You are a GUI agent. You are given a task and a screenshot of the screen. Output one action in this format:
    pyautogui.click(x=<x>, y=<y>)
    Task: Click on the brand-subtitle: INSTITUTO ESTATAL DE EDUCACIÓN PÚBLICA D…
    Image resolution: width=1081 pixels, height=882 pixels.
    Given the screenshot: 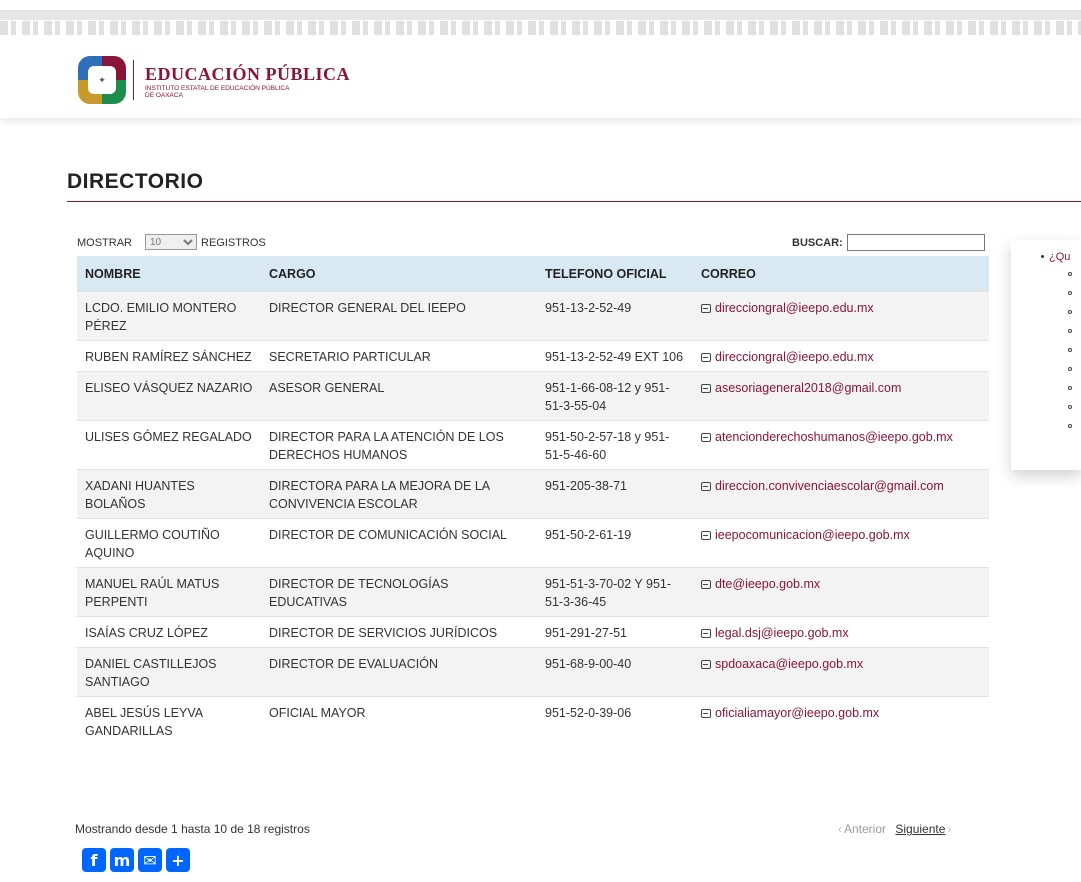 What is the action you would take?
    pyautogui.click(x=217, y=92)
    